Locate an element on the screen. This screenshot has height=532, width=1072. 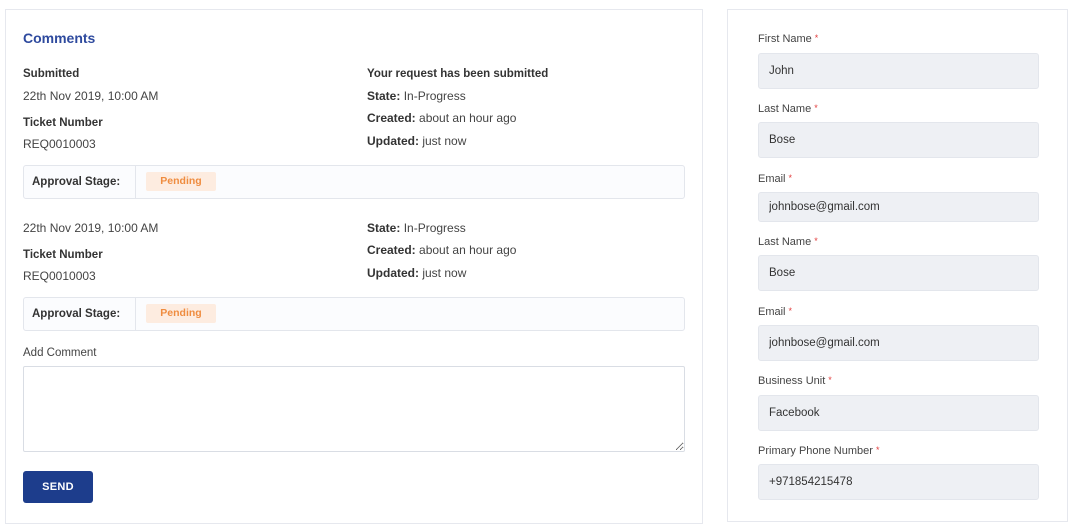
send-button: SEND is located at coordinates (58, 487).